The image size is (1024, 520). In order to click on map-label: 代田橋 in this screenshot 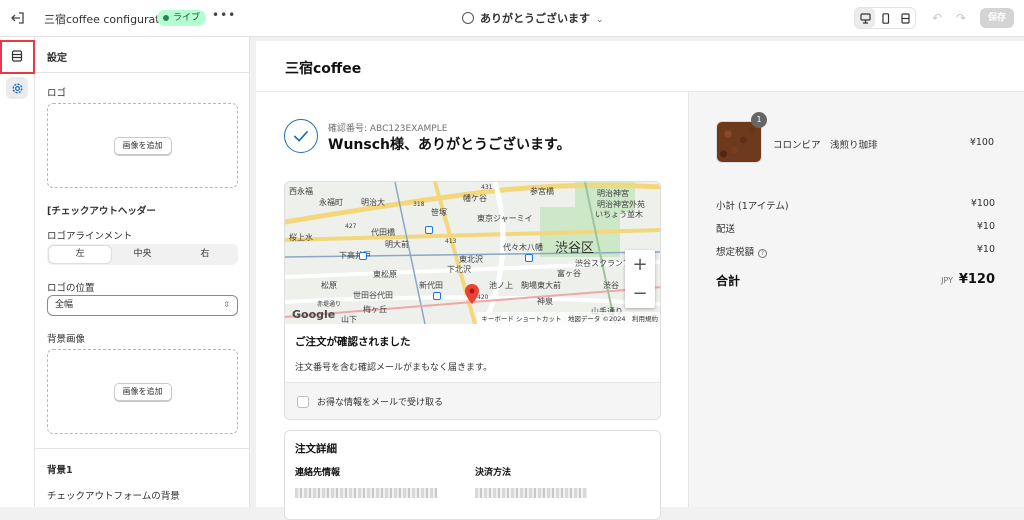, I will do `click(383, 232)`.